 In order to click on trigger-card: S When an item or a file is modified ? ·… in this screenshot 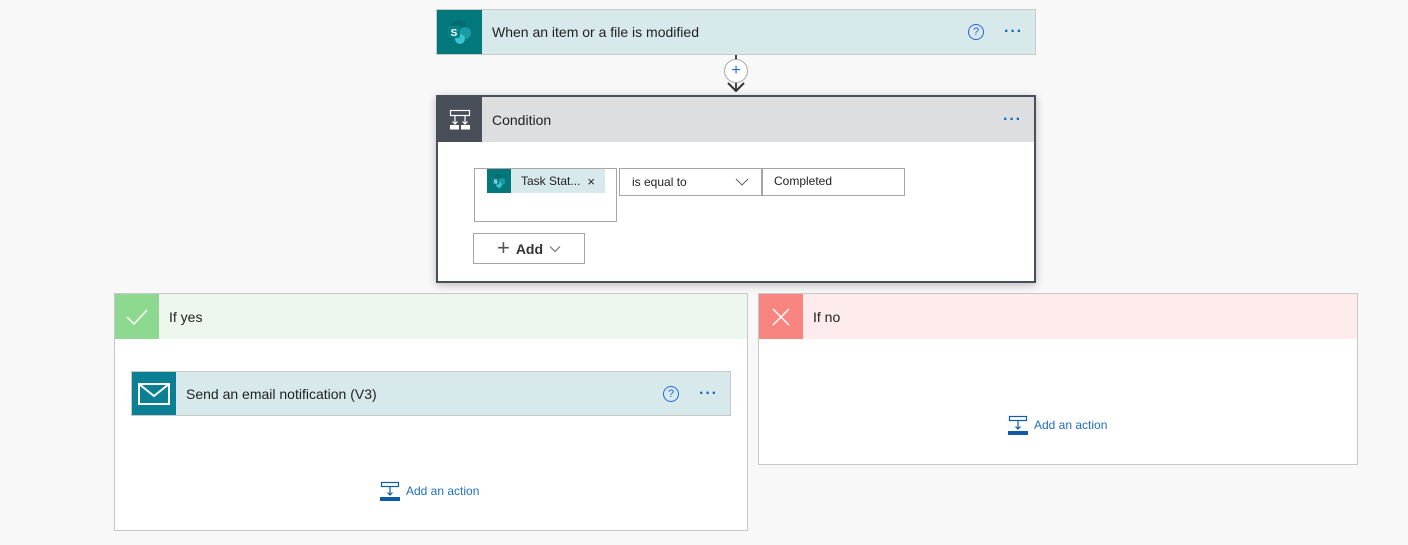, I will do `click(736, 32)`.